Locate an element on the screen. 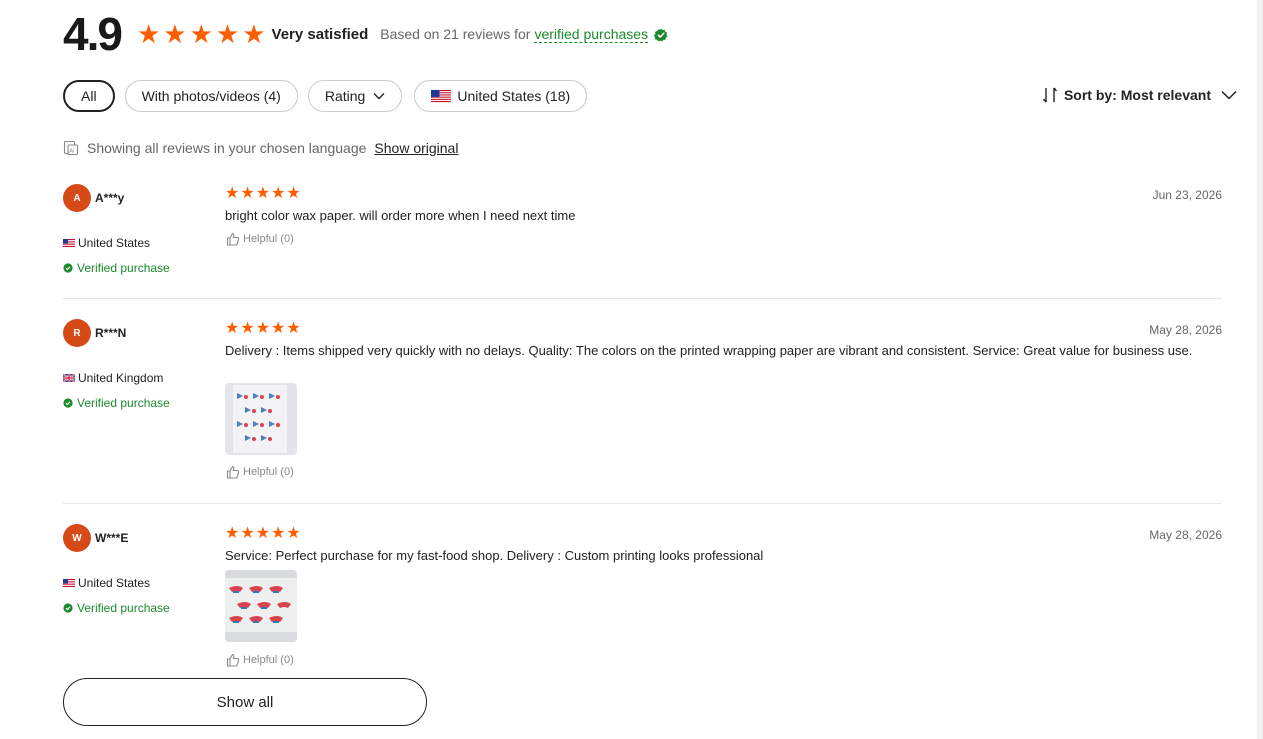 The width and height of the screenshot is (1263, 739). sort-label: Sort by: Most relevant is located at coordinates (1137, 95).